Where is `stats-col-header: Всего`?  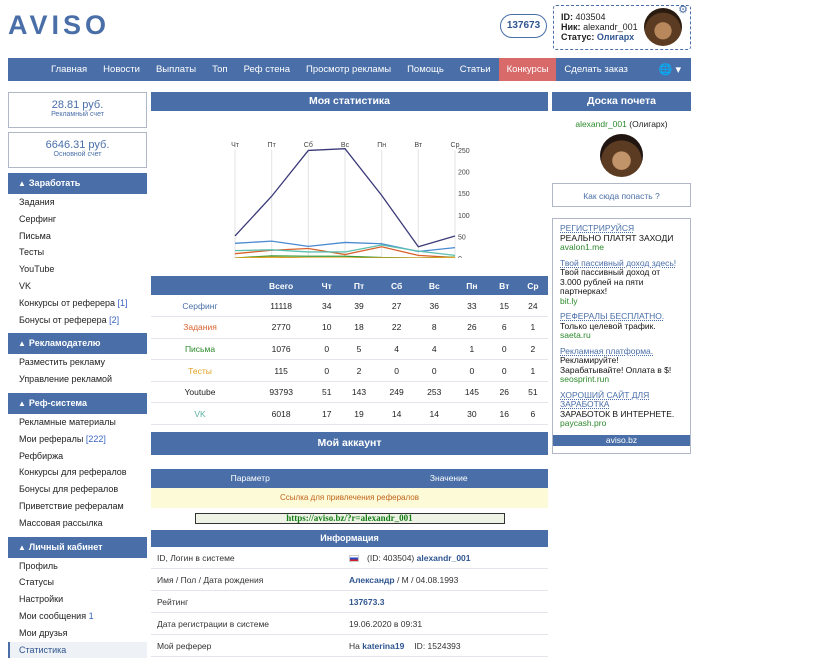
stats-col-header: Всего is located at coordinates (281, 285).